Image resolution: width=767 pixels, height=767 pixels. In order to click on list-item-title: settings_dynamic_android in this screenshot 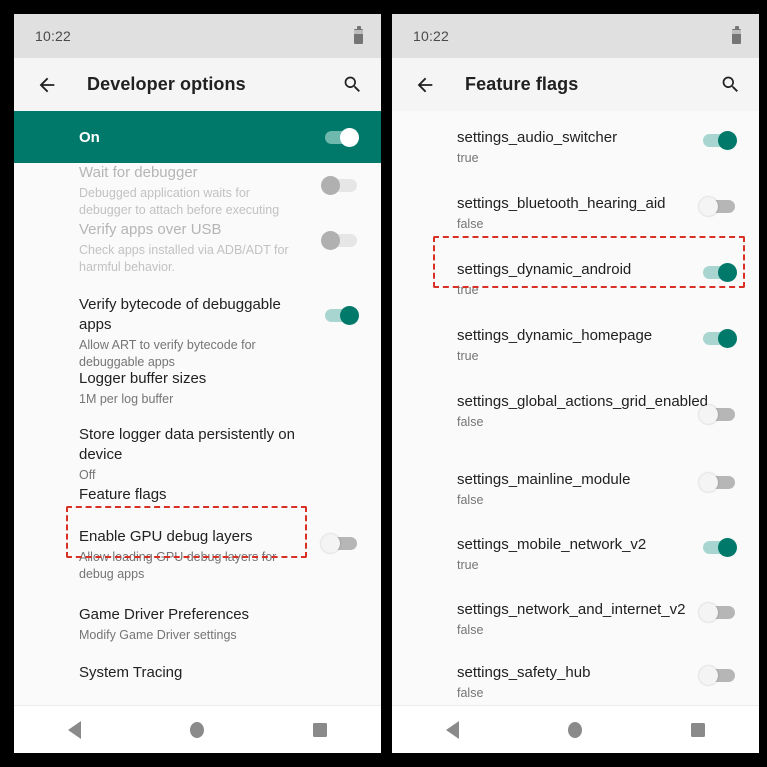, I will do `click(544, 269)`.